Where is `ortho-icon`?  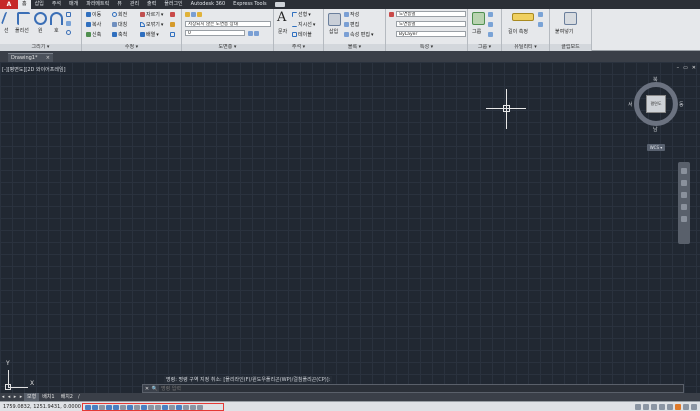 ortho-icon is located at coordinates (102, 407).